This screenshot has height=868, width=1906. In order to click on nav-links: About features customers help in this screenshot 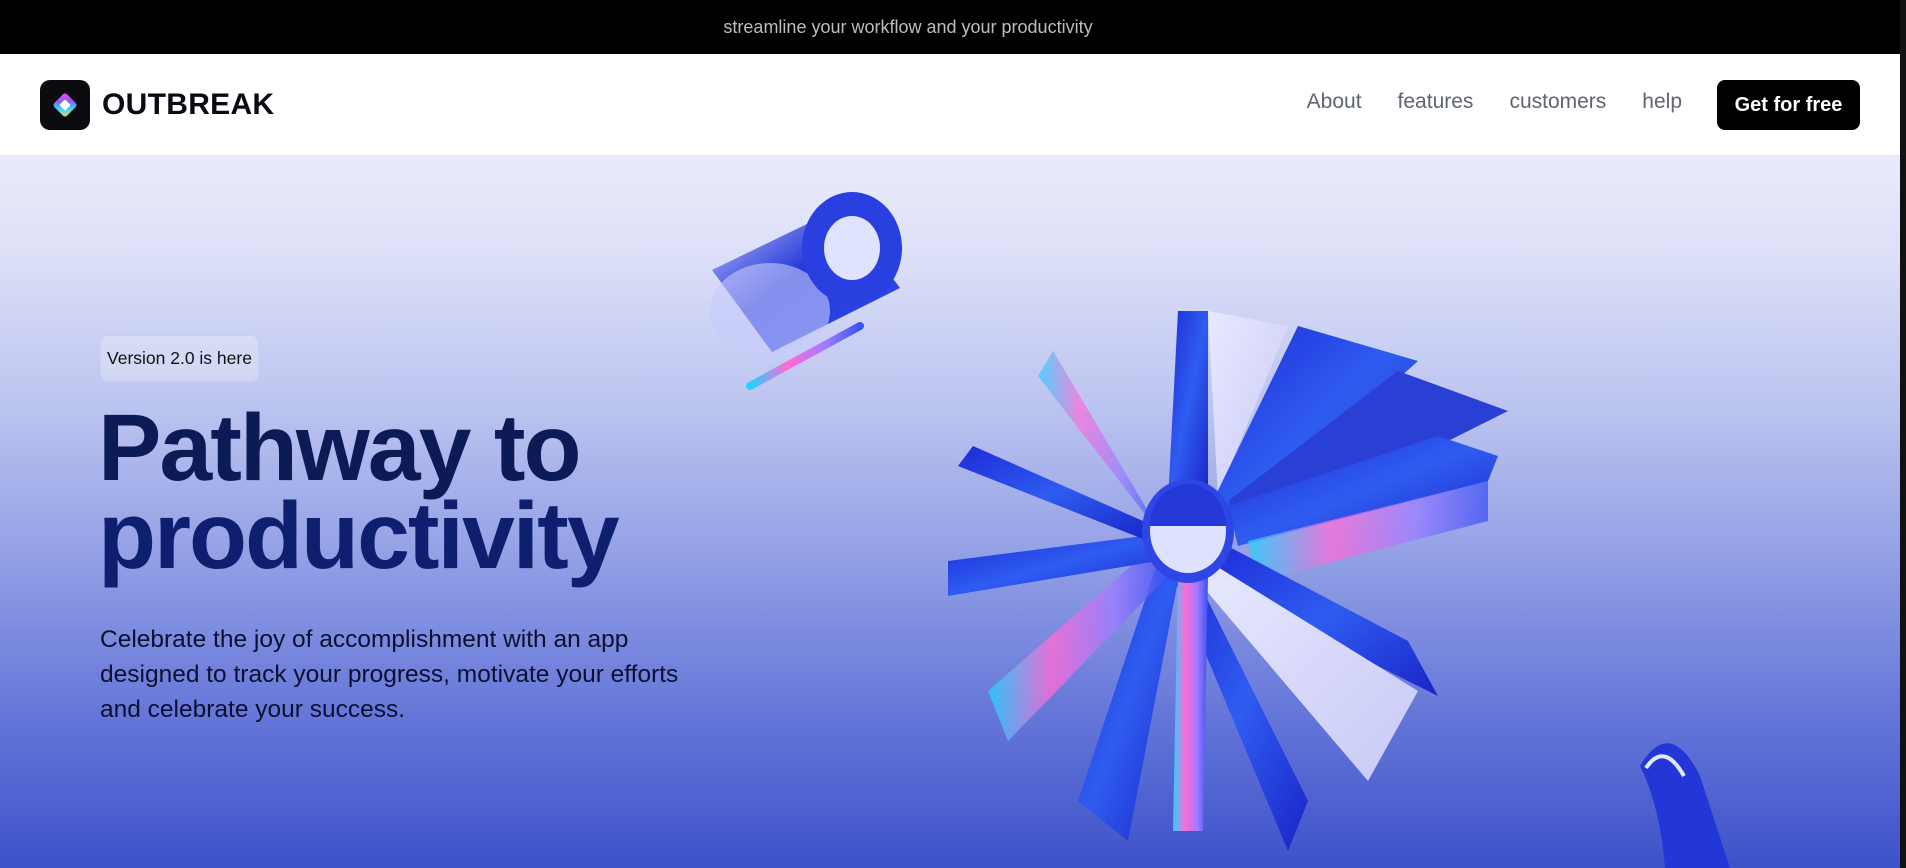, I will do `click(1494, 102)`.